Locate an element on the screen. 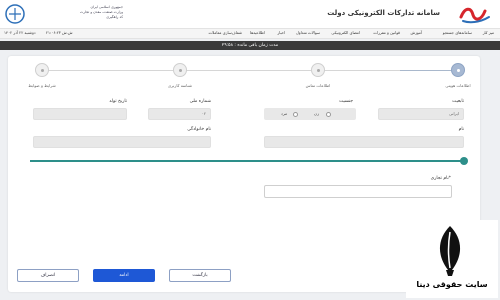 This screenshot has width=500, height=300. nav-item-transparency: شفاف‌سازی معاملات is located at coordinates (225, 32).